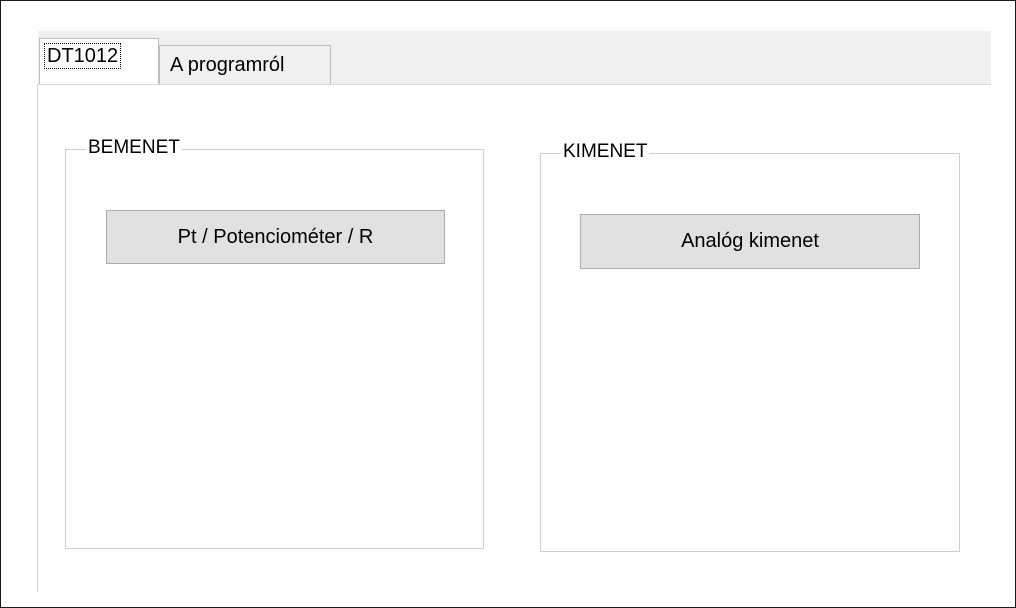  Describe the element at coordinates (227, 64) in the screenshot. I see `tab-label: A programról` at that location.